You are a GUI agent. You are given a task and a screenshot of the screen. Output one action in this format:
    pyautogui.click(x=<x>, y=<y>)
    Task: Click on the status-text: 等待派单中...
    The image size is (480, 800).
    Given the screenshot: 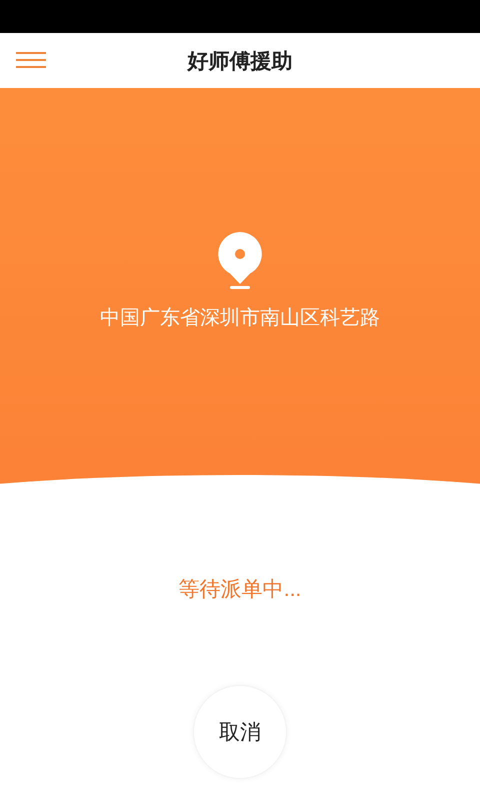 What is the action you would take?
    pyautogui.click(x=240, y=590)
    